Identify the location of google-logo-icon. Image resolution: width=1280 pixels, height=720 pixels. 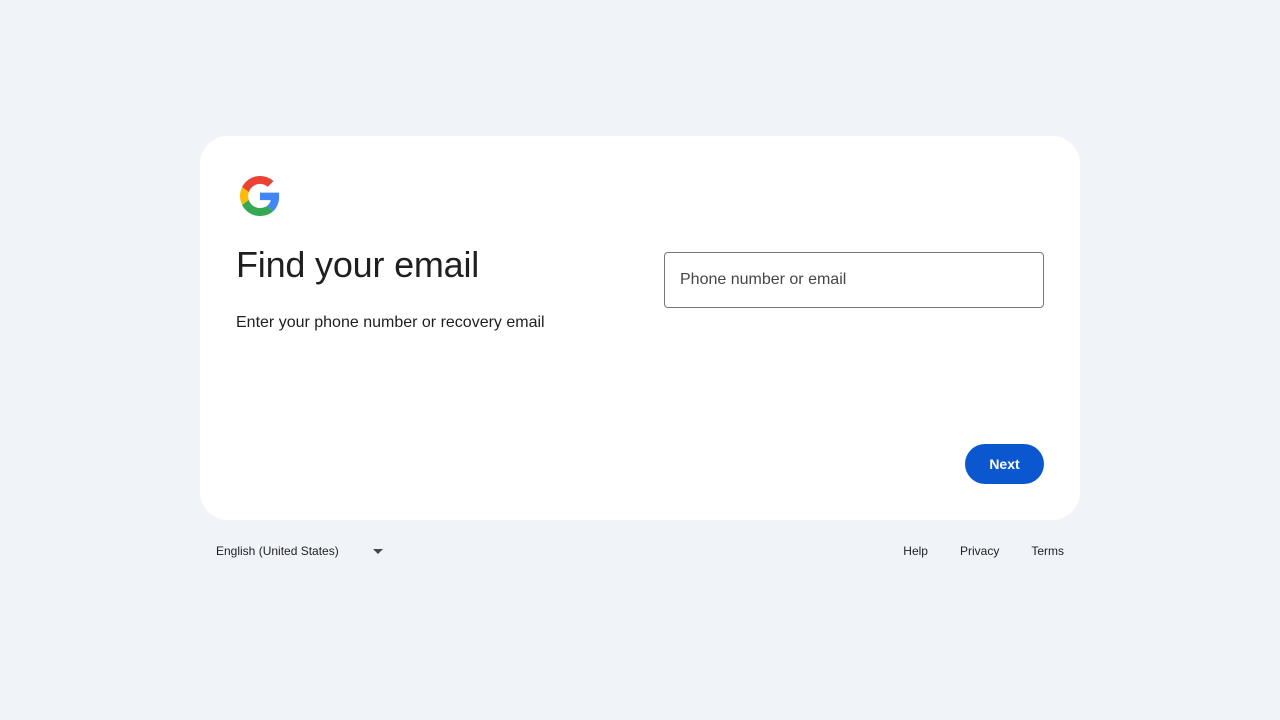
(260, 196).